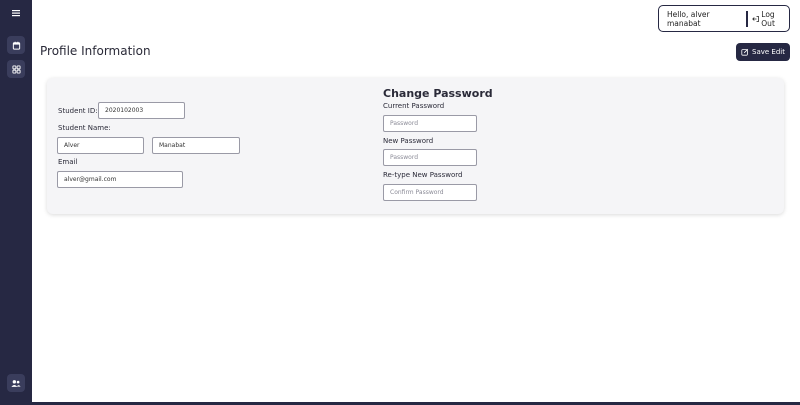 The height and width of the screenshot is (405, 800). I want to click on divider, so click(747, 18).